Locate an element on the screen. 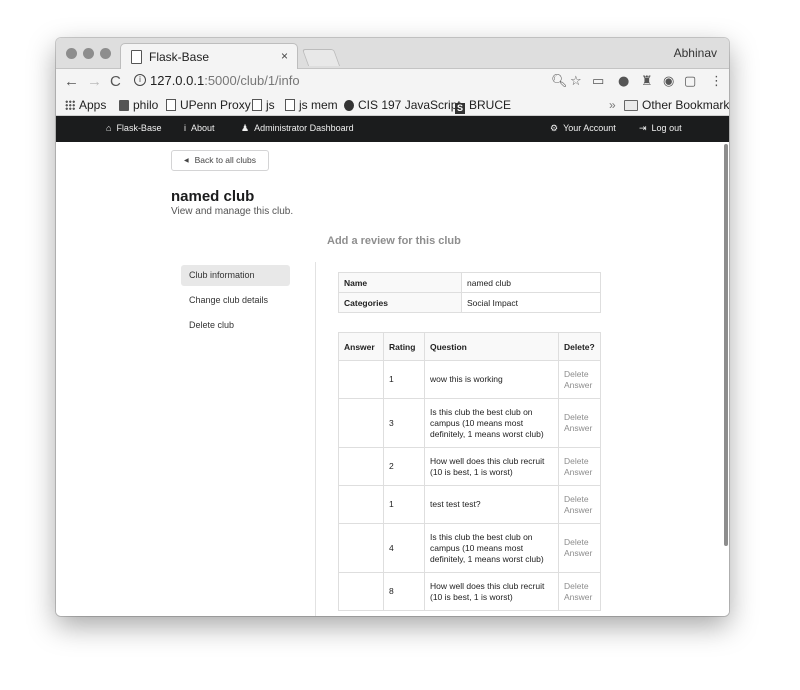 The height and width of the screenshot is (690, 800). forward-arrow-icon: → is located at coordinates (94, 81).